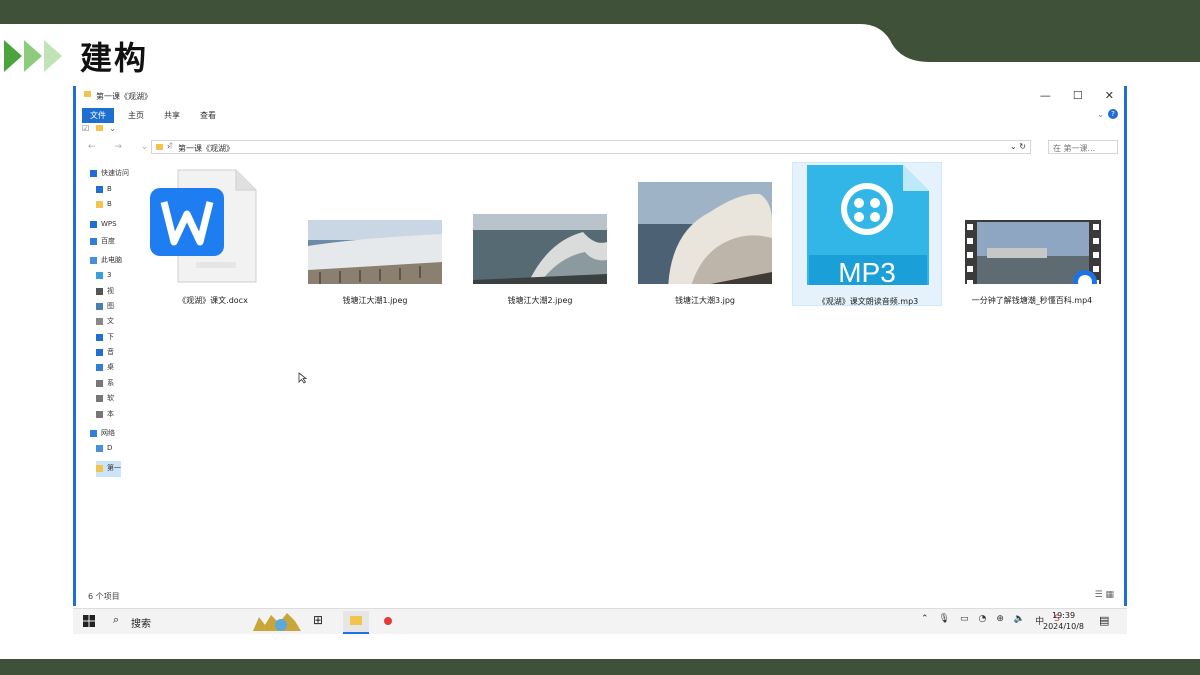 This screenshot has width=1200, height=675. Describe the element at coordinates (99, 292) in the screenshot. I see `video-icon` at that location.